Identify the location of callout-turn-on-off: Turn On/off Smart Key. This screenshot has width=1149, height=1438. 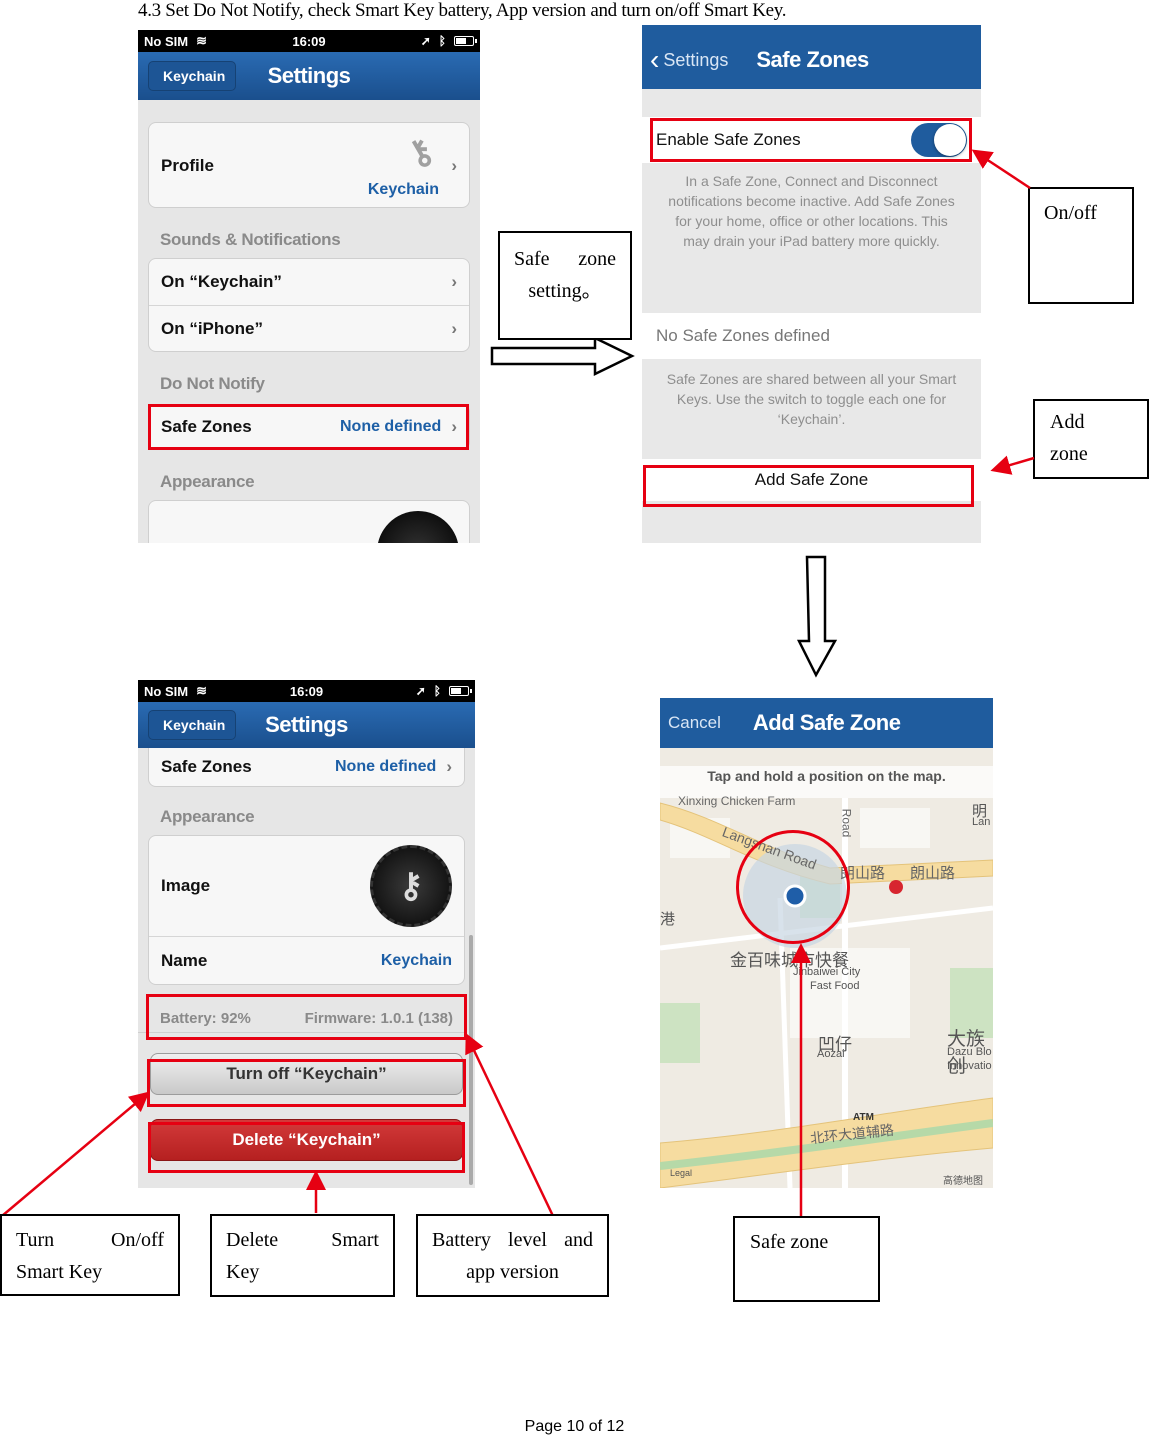
(90, 1255).